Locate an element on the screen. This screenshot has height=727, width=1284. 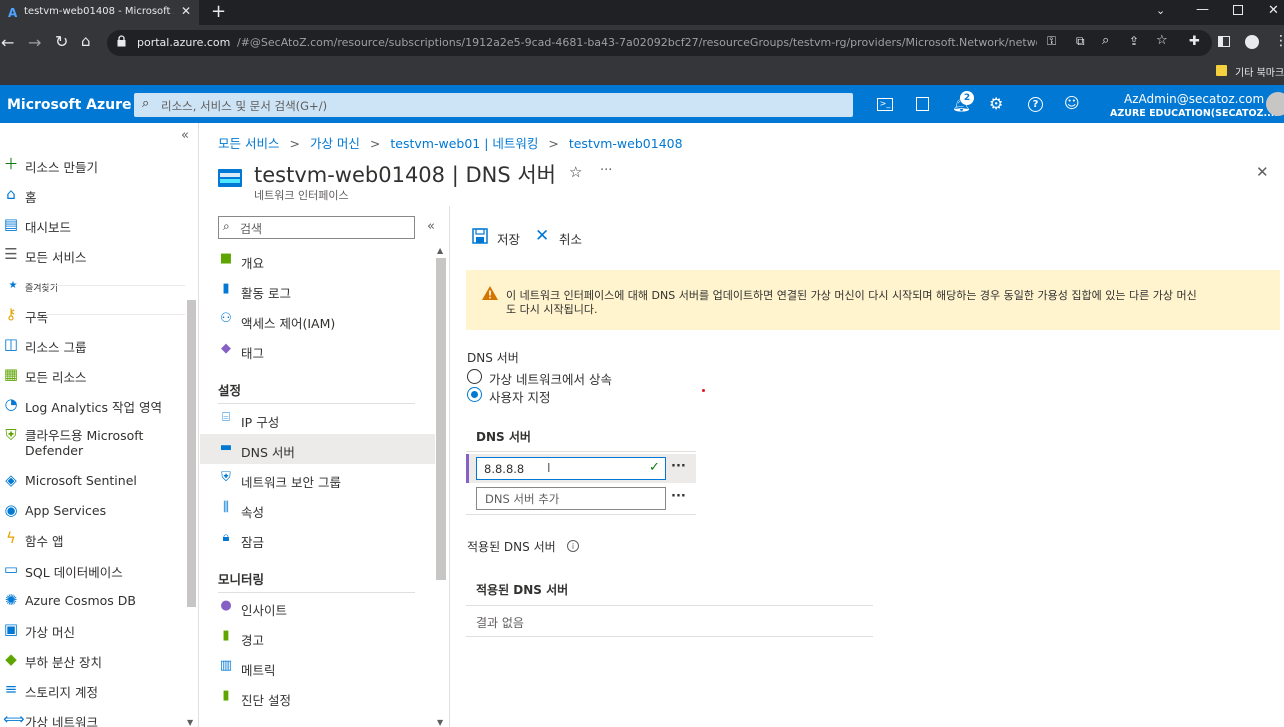
home-browser-icon: ⌂ is located at coordinates (86, 41).